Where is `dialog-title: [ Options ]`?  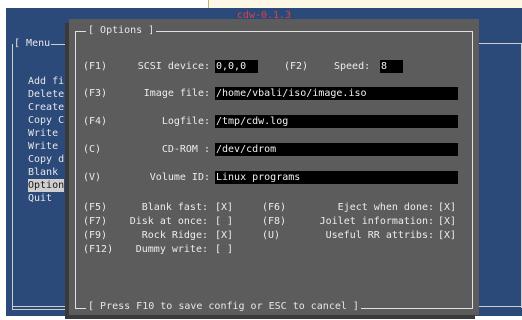 dialog-title: [ Options ] is located at coordinates (121, 31).